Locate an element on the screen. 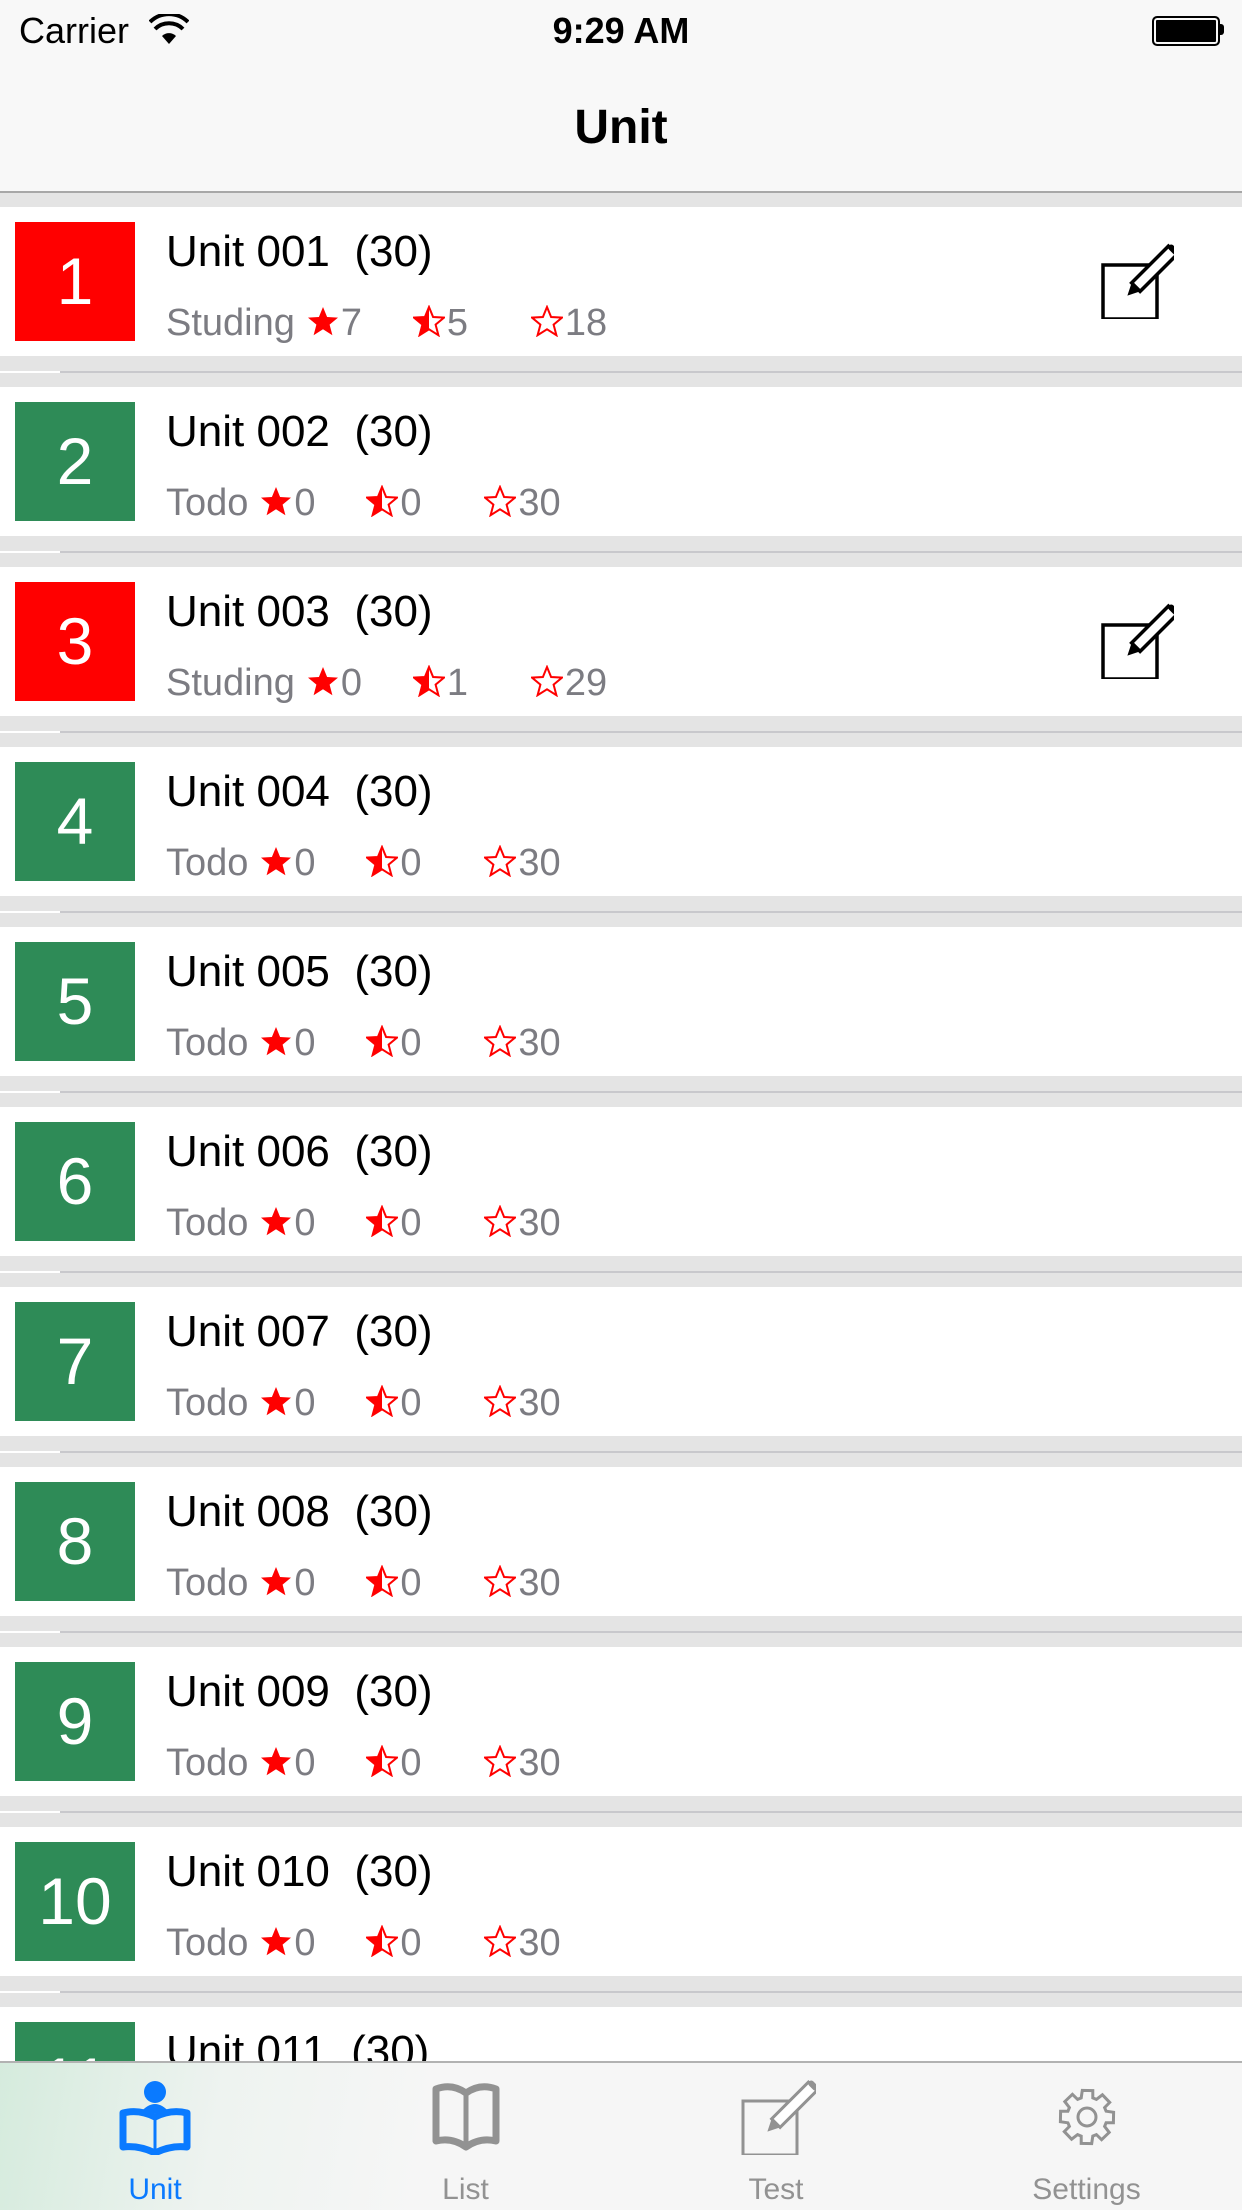 The height and width of the screenshot is (2210, 1242). unit-title: Unit 002 (30) is located at coordinates (299, 431).